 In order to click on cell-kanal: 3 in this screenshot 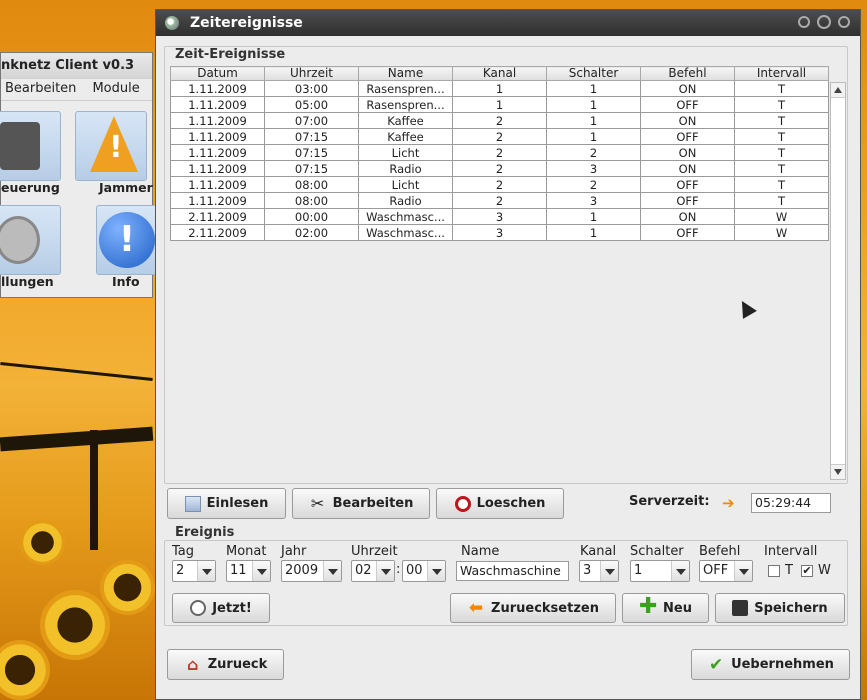, I will do `click(499, 216)`.